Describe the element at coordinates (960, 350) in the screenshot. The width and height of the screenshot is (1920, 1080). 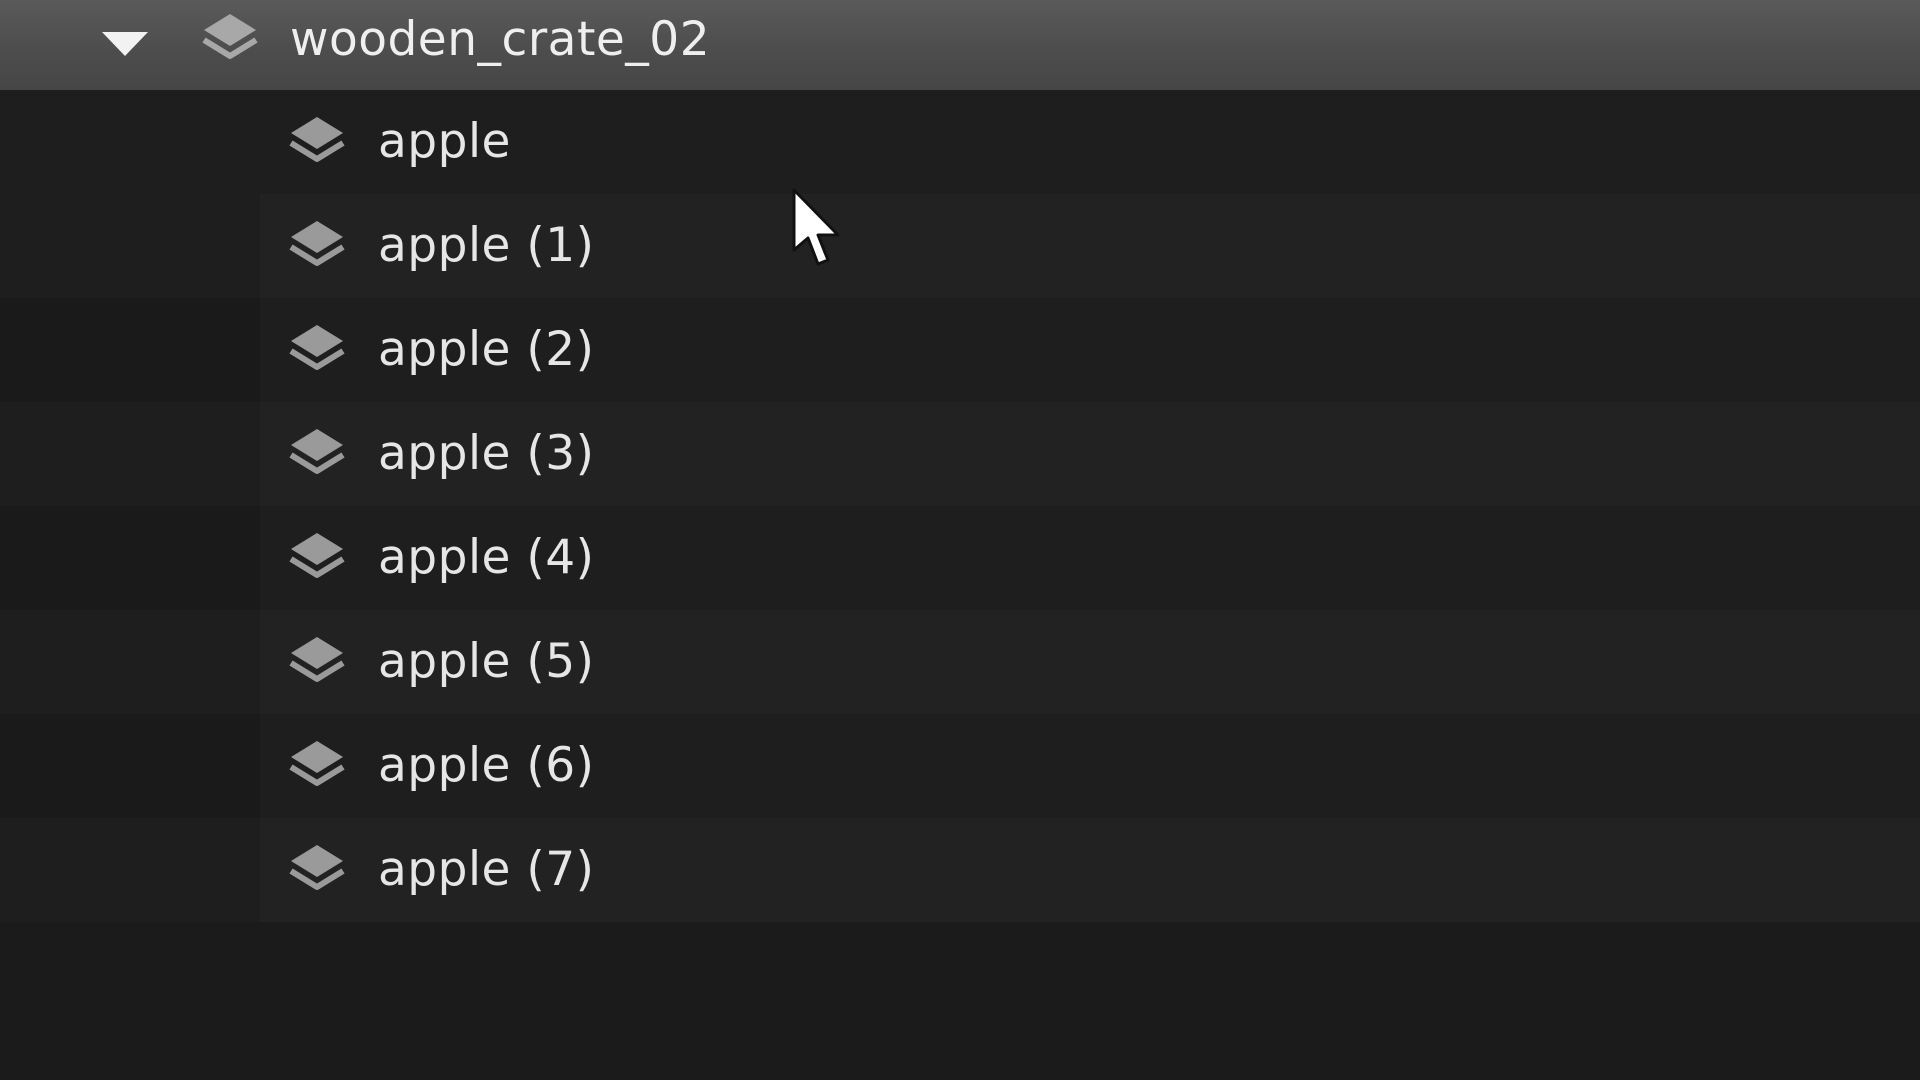
I see `tree-row-apple-2: apple (2)` at that location.